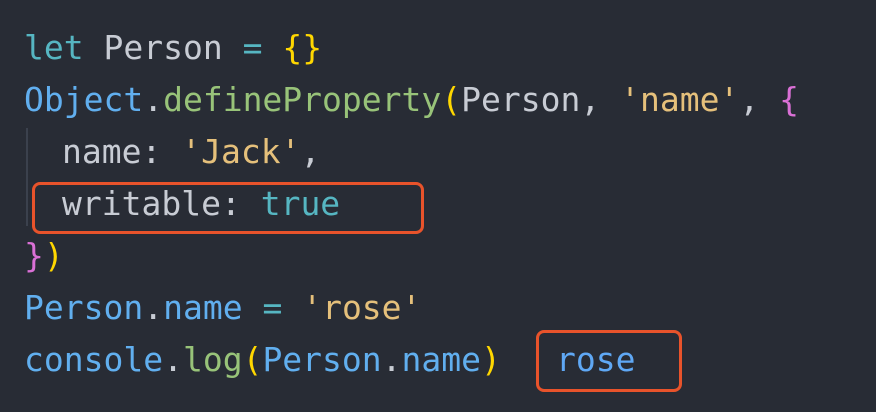  What do you see at coordinates (94, 359) in the screenshot?
I see `identifier-console: console` at bounding box center [94, 359].